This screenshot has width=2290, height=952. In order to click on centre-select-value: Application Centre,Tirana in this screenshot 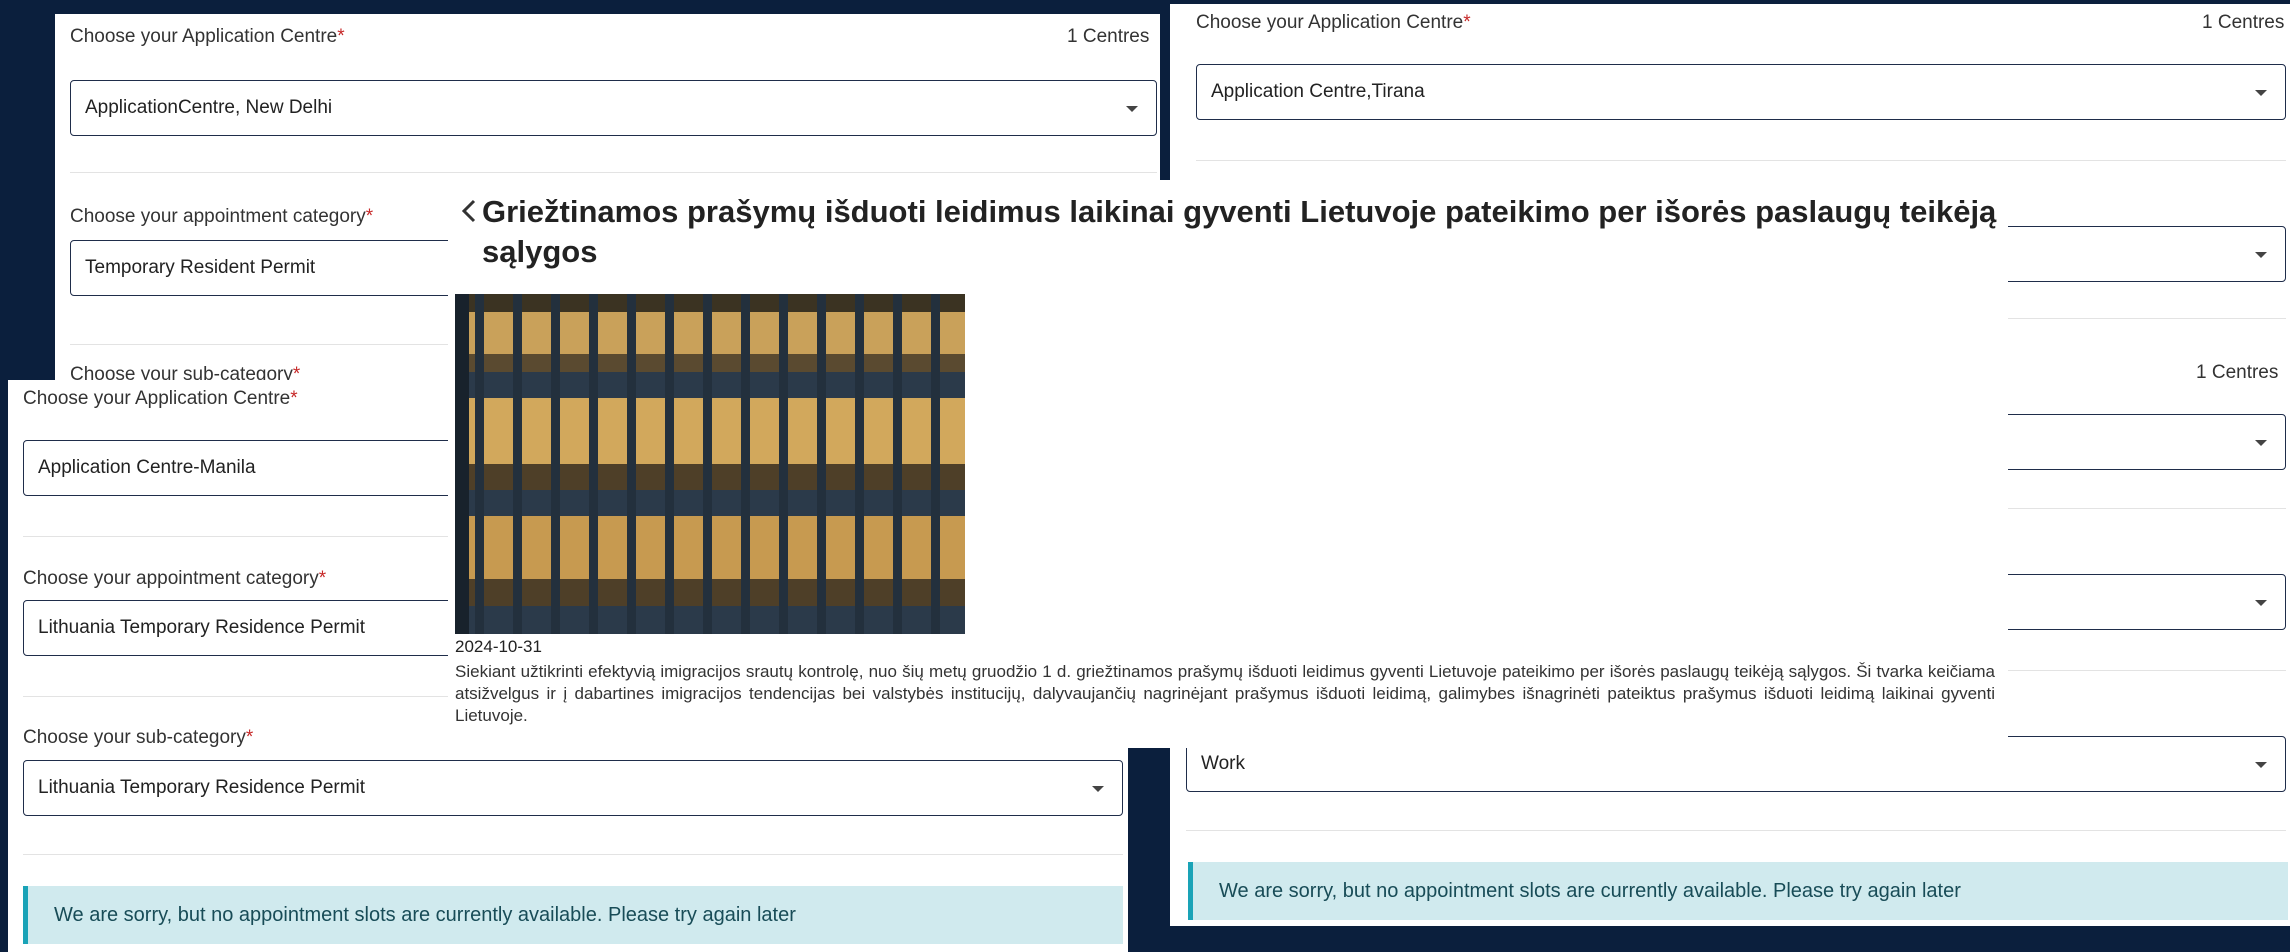, I will do `click(1318, 91)`.